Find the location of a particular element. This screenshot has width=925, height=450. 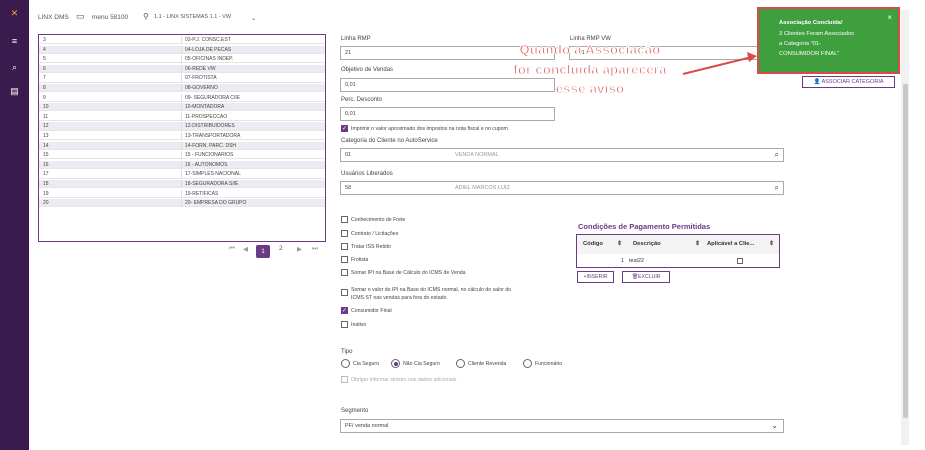

row-code: 13 is located at coordinates (46, 136).